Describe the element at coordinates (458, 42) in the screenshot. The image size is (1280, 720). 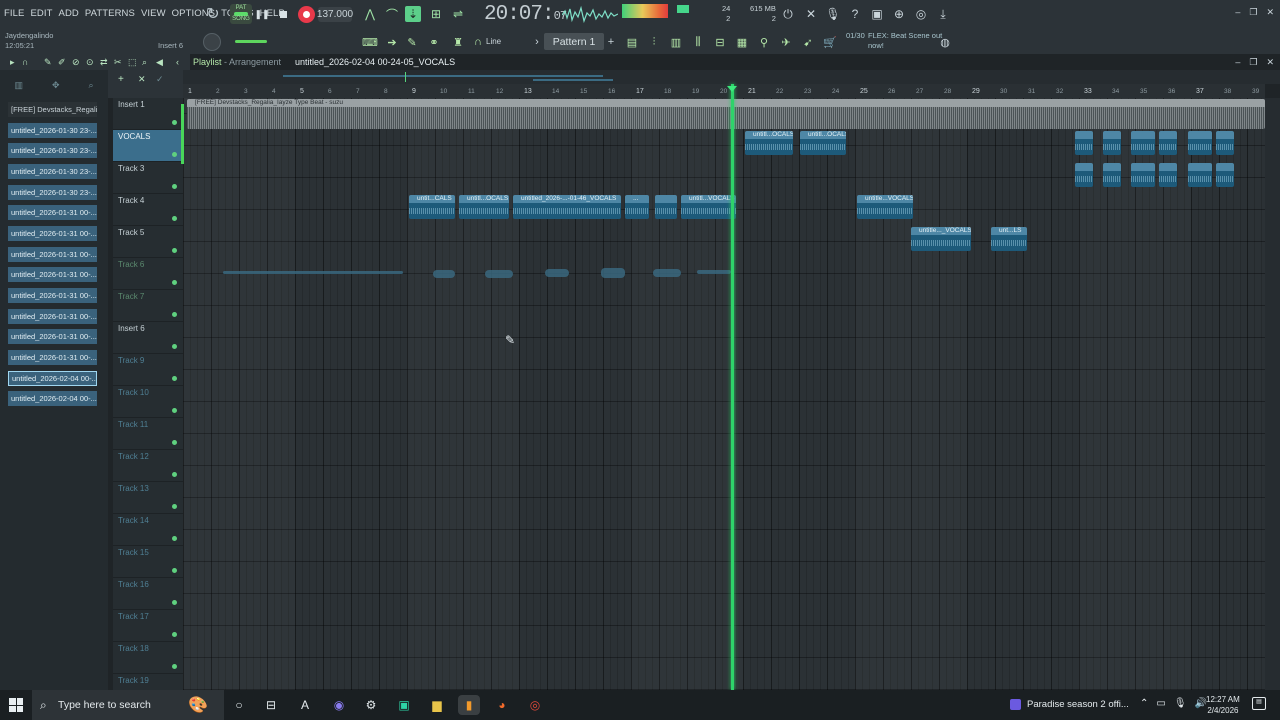
I see `stamp-icon: ♜` at that location.